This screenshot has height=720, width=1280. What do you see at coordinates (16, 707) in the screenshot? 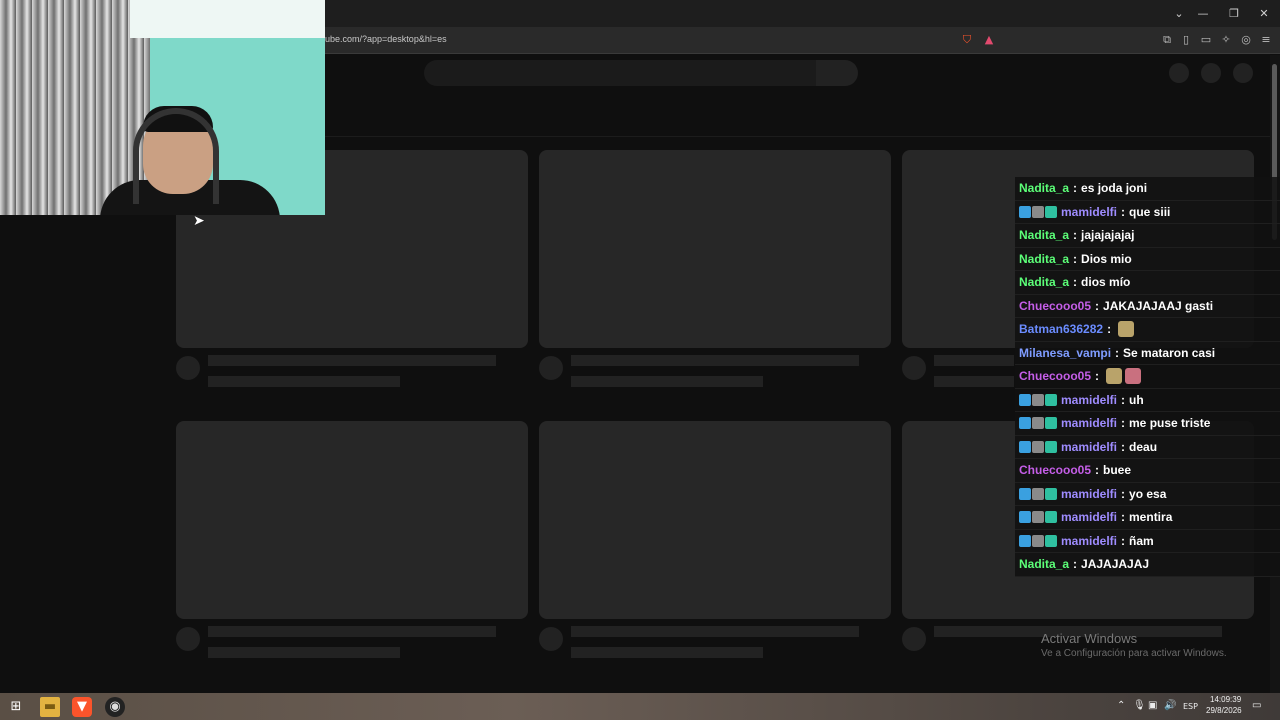
I see `windows-start-icon: ⊞` at bounding box center [16, 707].